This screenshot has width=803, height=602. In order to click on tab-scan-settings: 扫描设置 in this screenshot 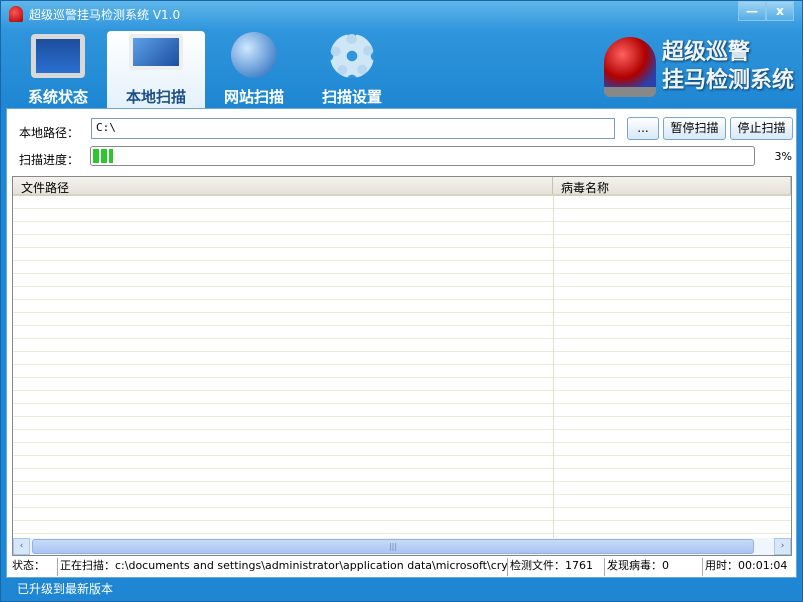, I will do `click(352, 70)`.